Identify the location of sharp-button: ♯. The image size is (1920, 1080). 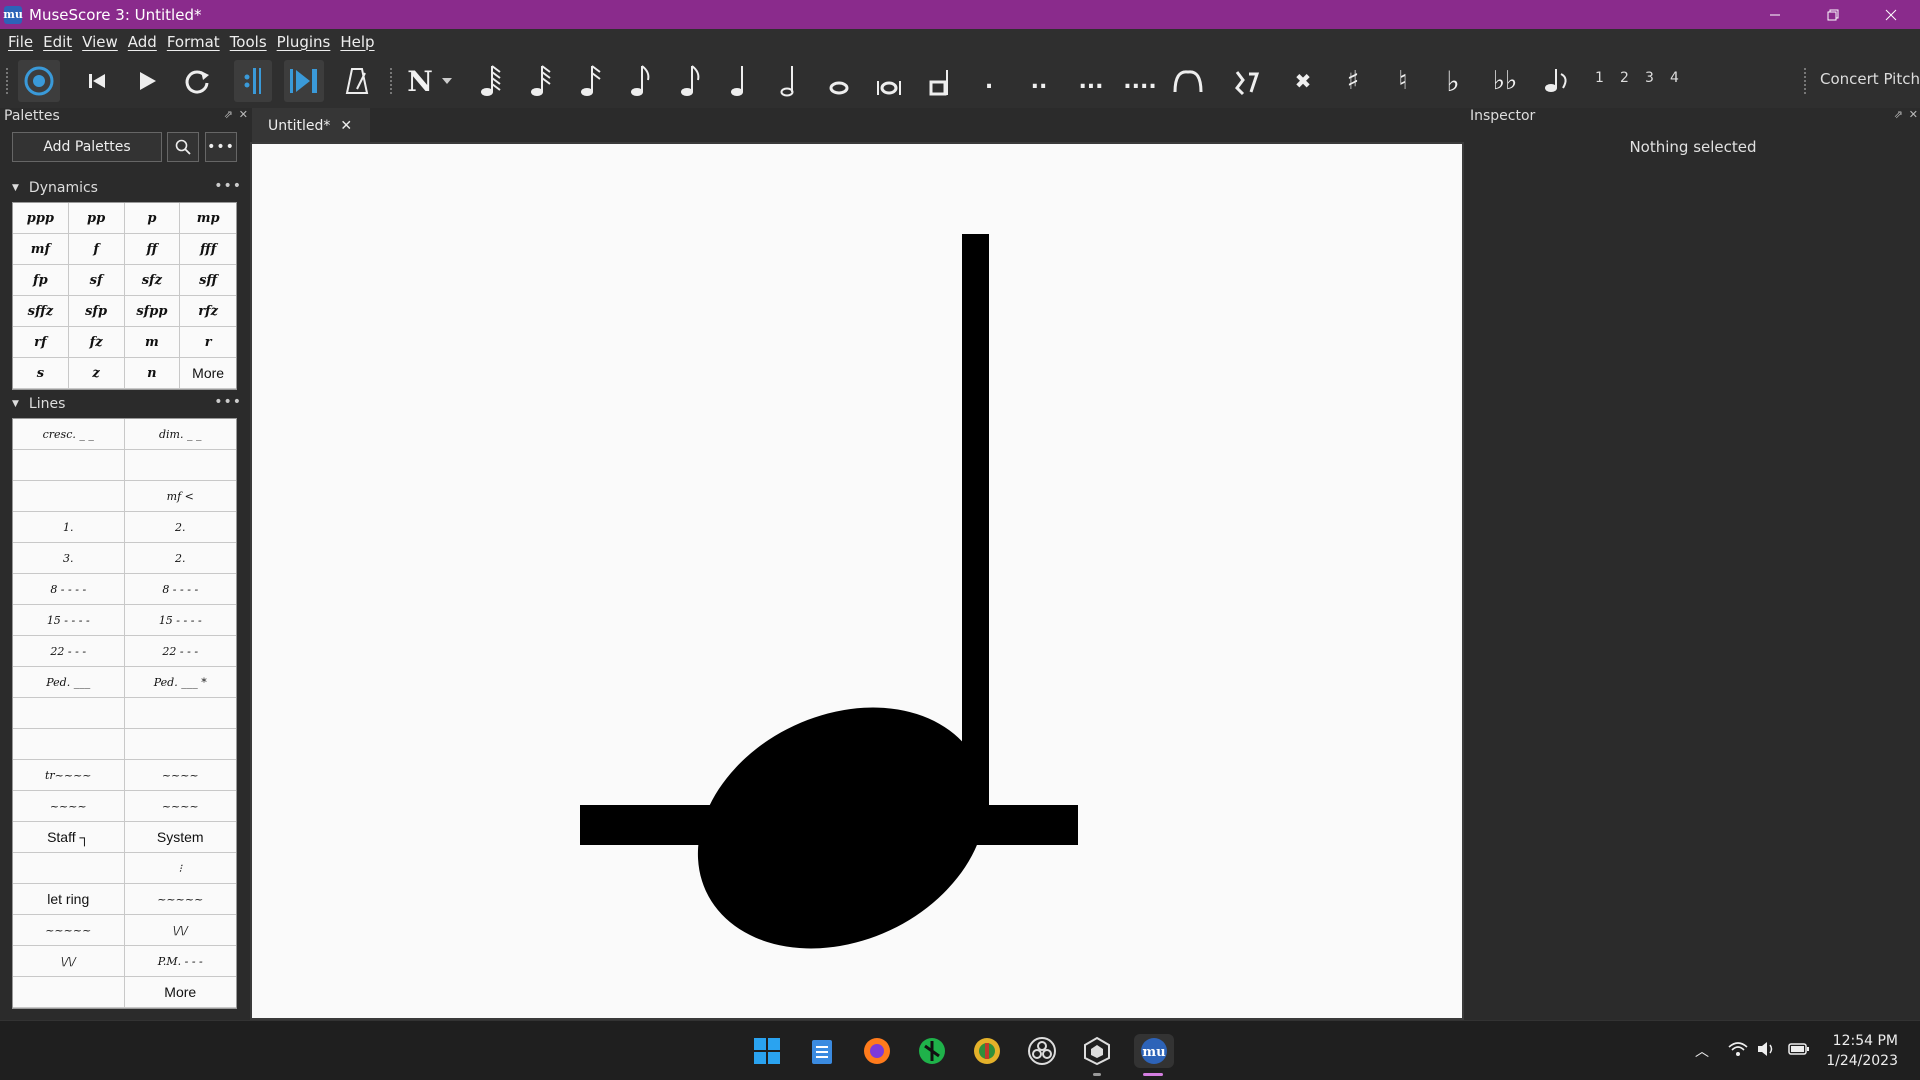
(1353, 81).